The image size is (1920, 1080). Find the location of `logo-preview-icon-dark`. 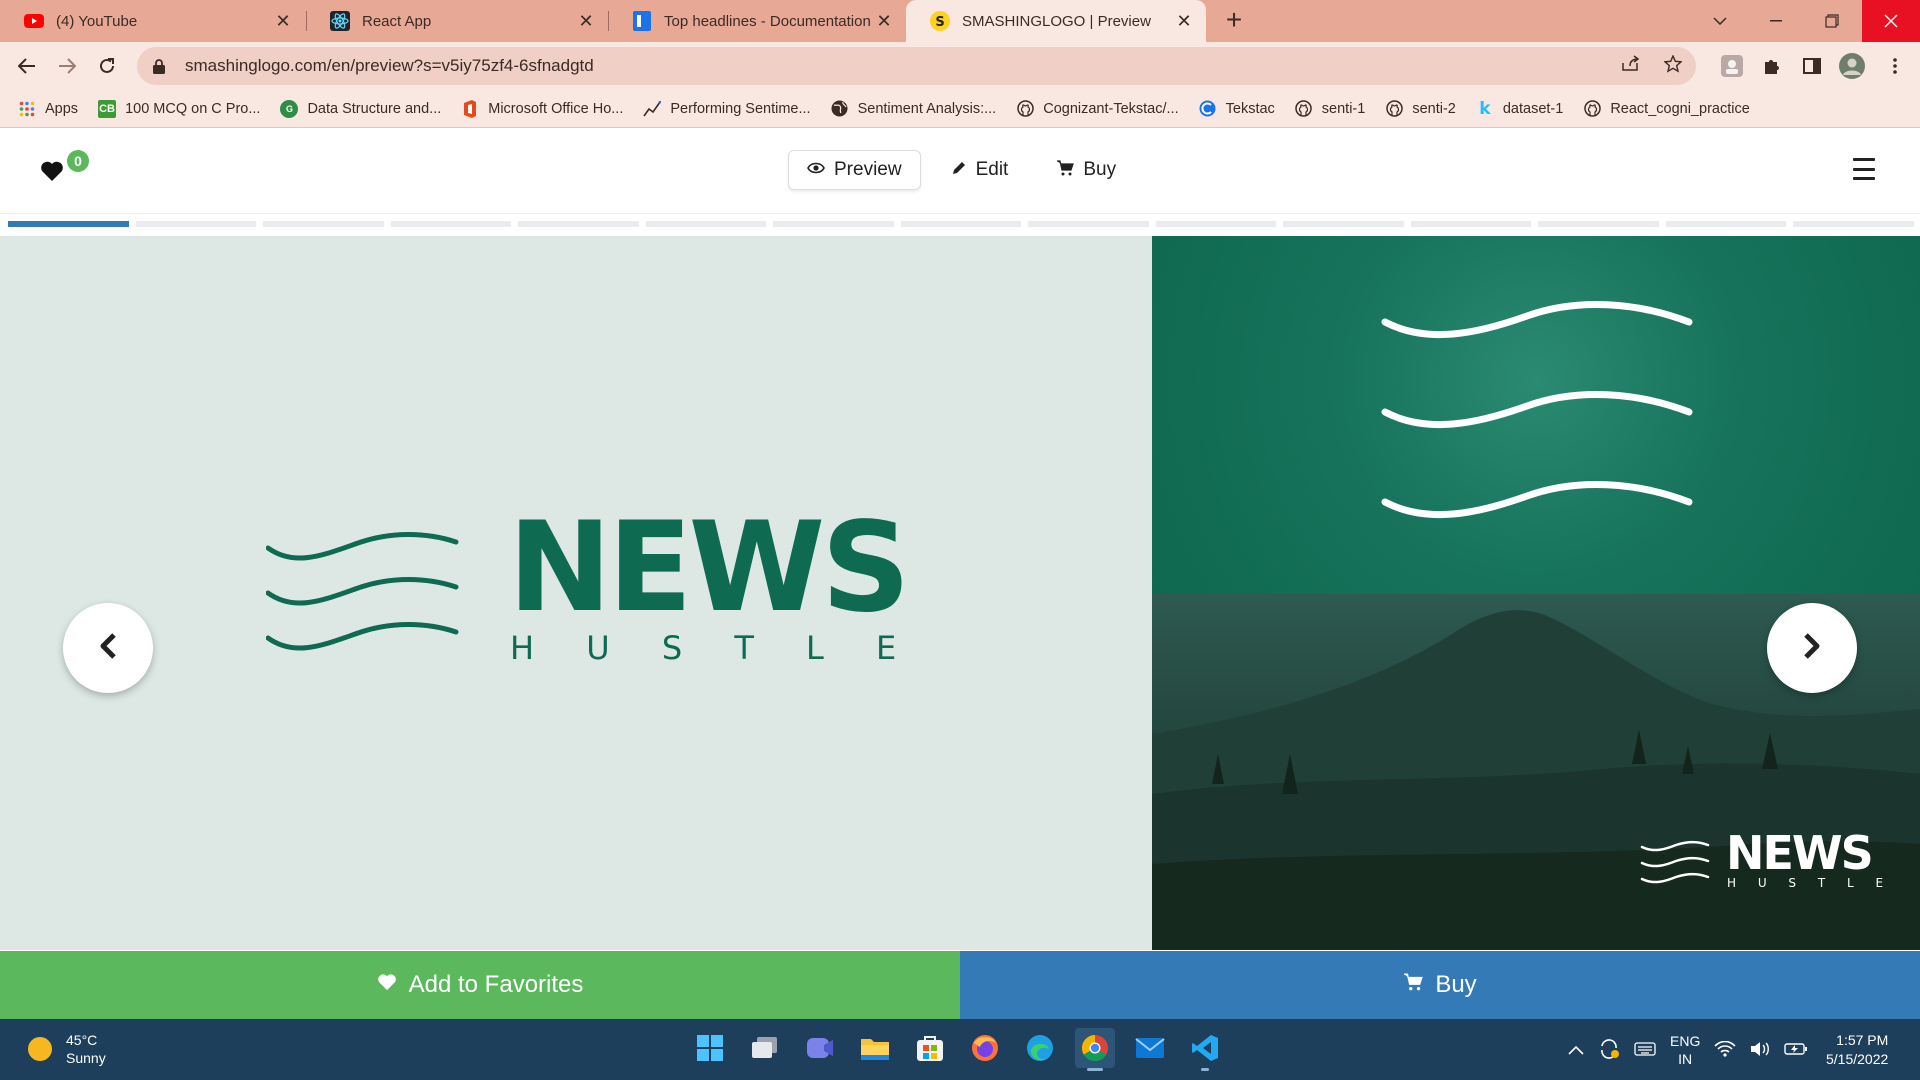

logo-preview-icon-dark is located at coordinates (1536, 415).